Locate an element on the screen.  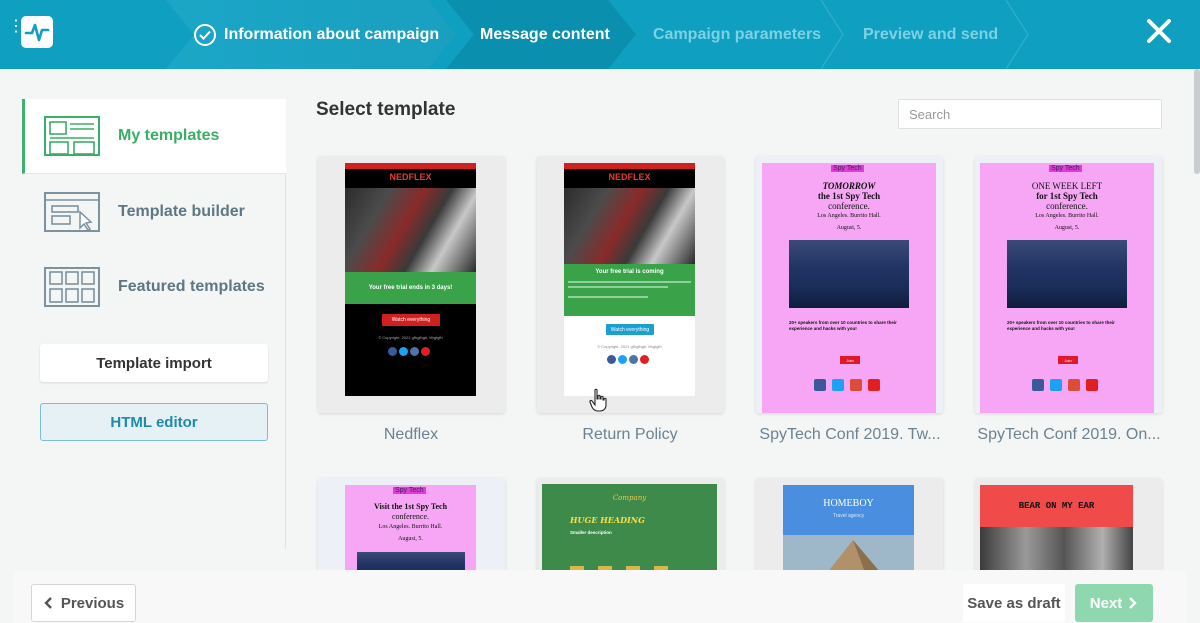
headline-1: TOMORROW is located at coordinates (849, 186).